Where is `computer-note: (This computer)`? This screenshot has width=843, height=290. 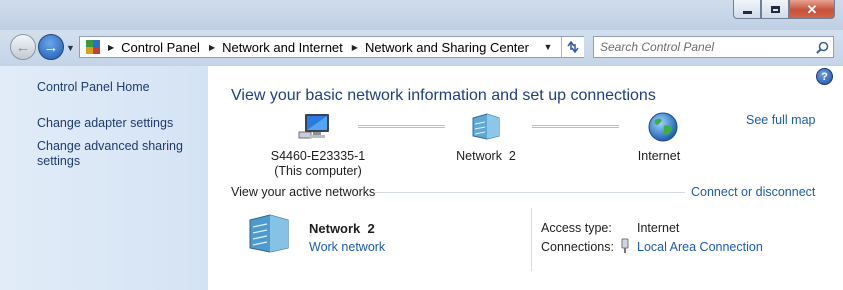 computer-note: (This computer) is located at coordinates (318, 171).